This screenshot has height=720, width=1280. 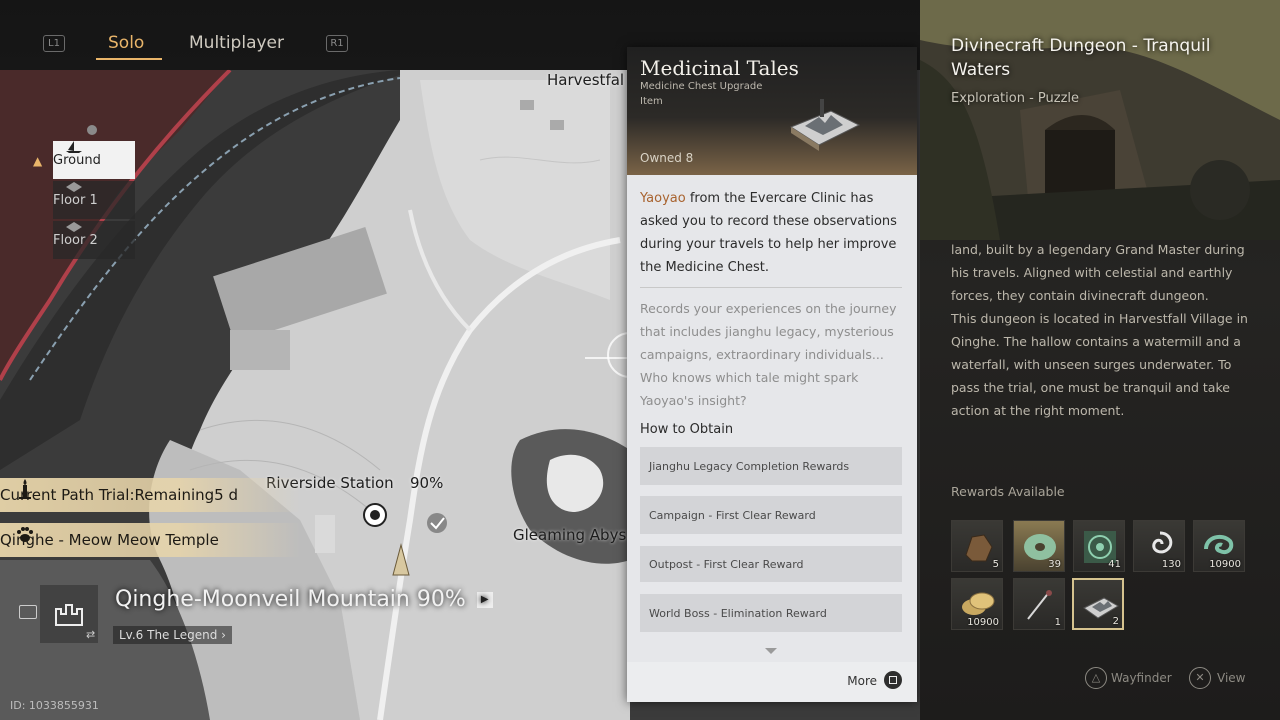 What do you see at coordinates (771, 651) in the screenshot?
I see `scroll-down-icon` at bounding box center [771, 651].